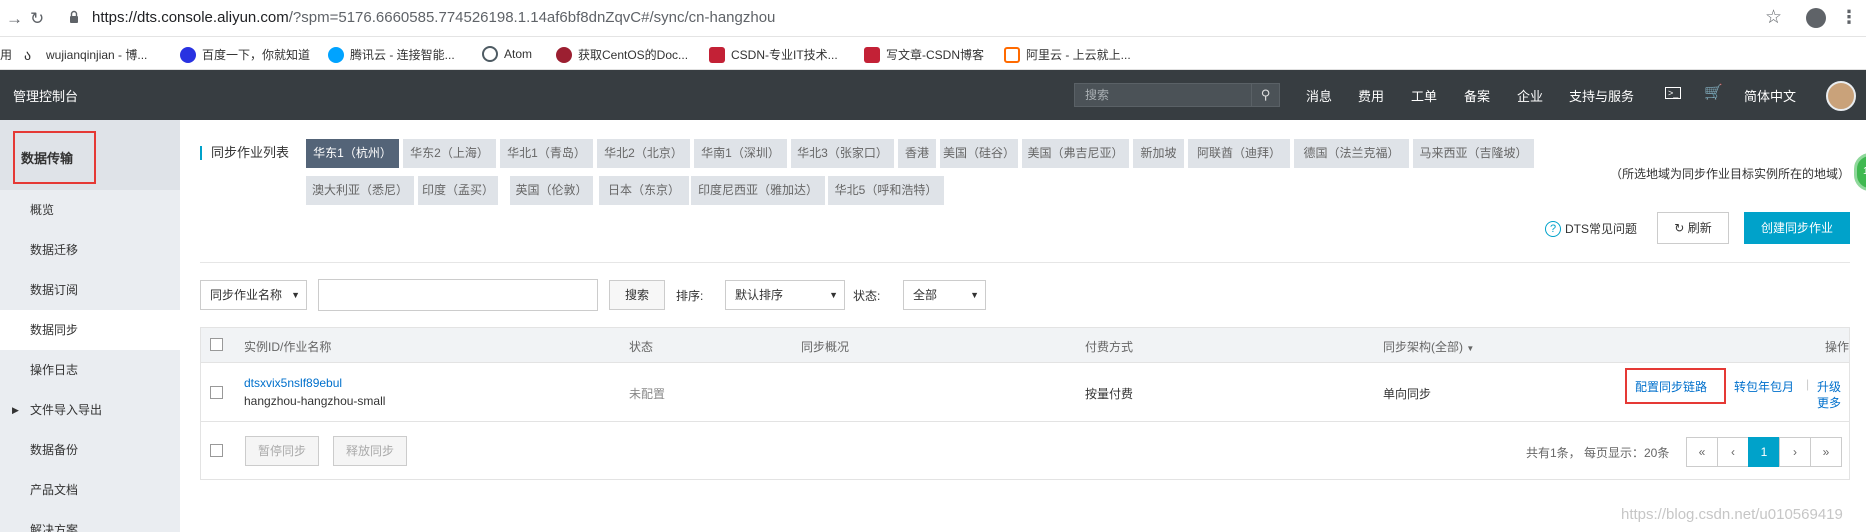  What do you see at coordinates (282, 451) in the screenshot?
I see `pause-sync-button: 暂停同步` at bounding box center [282, 451].